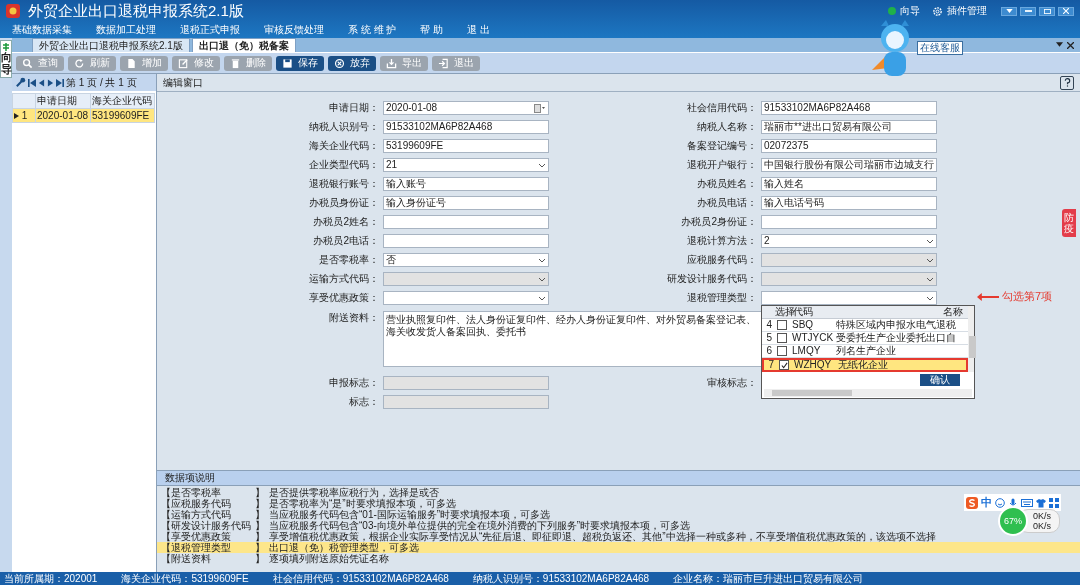 This screenshot has width=1080, height=585. Describe the element at coordinates (466, 203) in the screenshot. I see `input-field: 输入身份证号` at that location.